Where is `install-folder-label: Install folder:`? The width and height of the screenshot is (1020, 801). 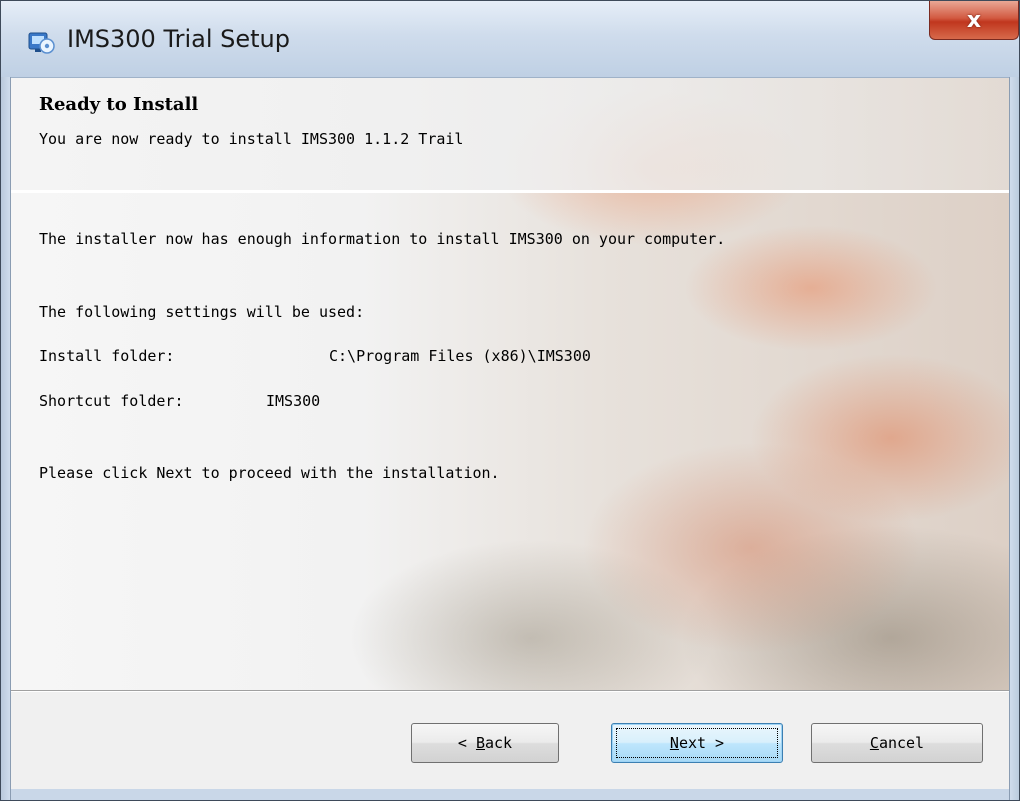
install-folder-label: Install folder: is located at coordinates (107, 356).